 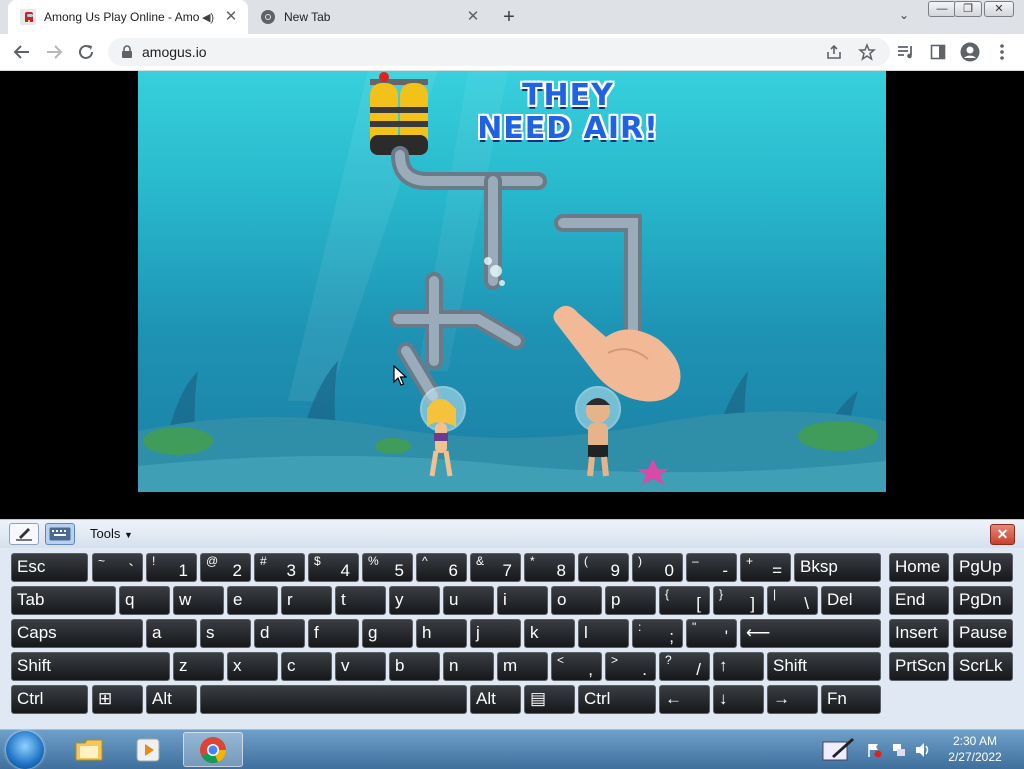 I want to click on tab-search-chevron-icon: ⌄, so click(x=904, y=17).